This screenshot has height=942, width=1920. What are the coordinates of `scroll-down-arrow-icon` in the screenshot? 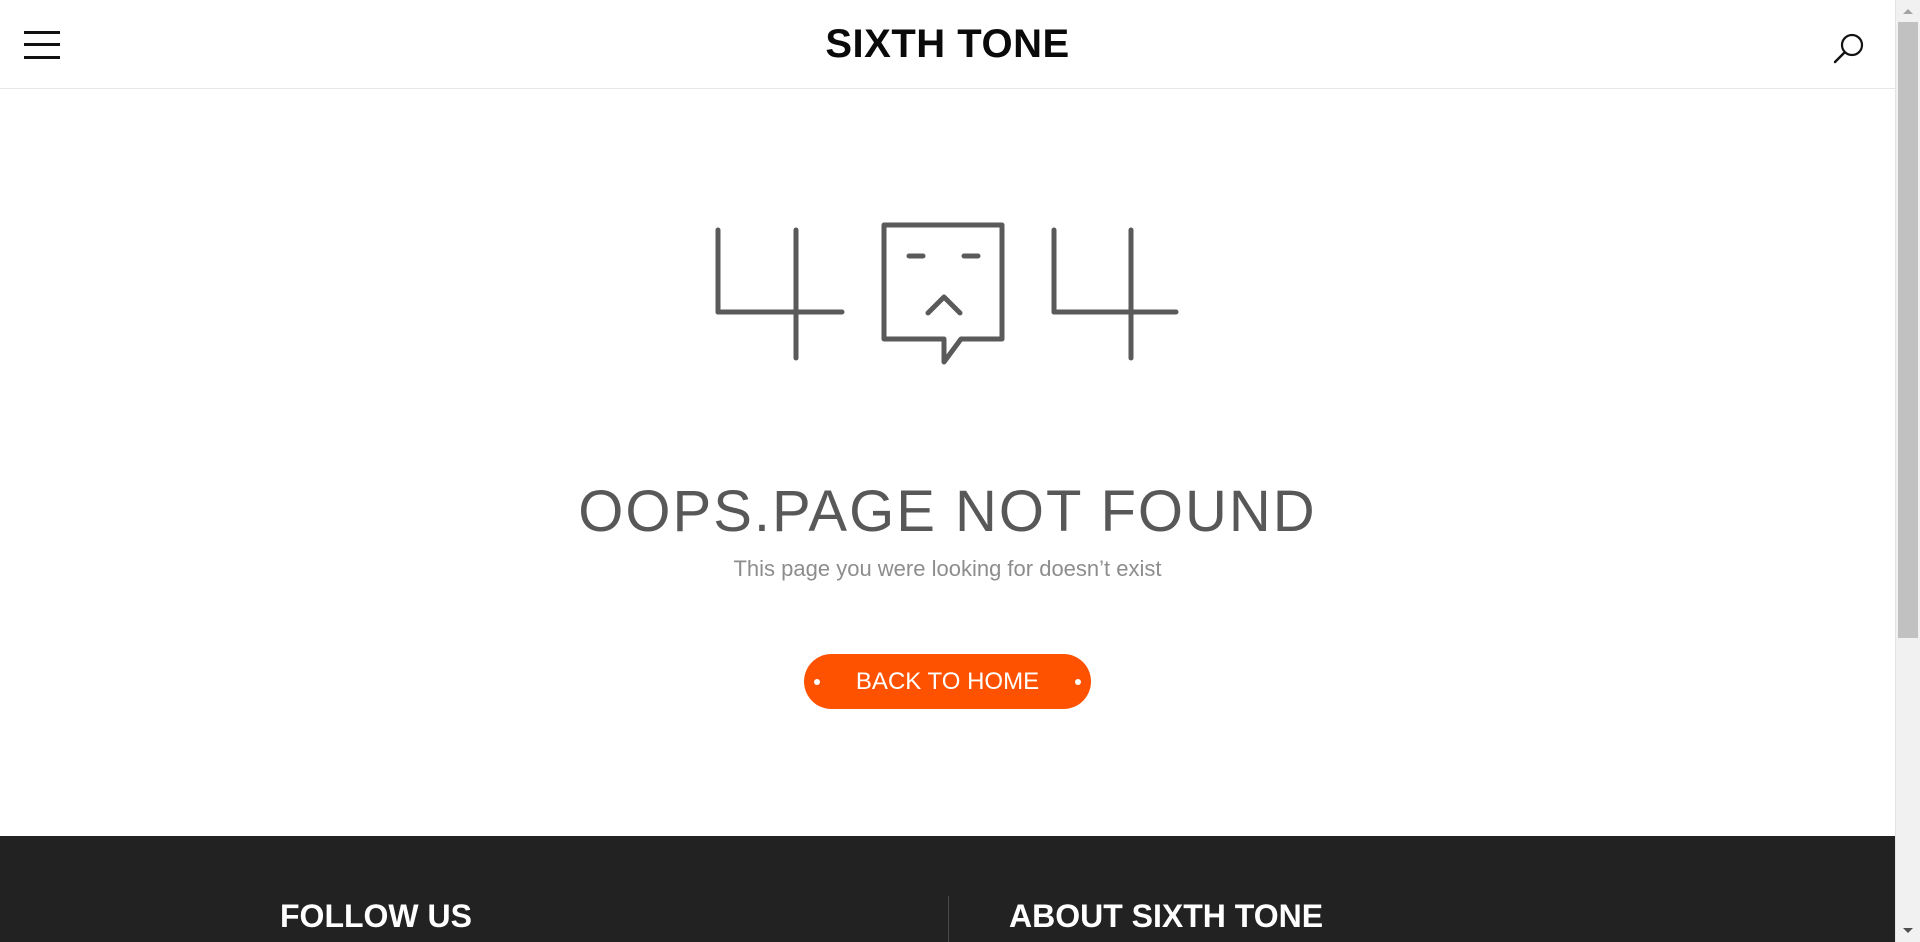 It's located at (1908, 931).